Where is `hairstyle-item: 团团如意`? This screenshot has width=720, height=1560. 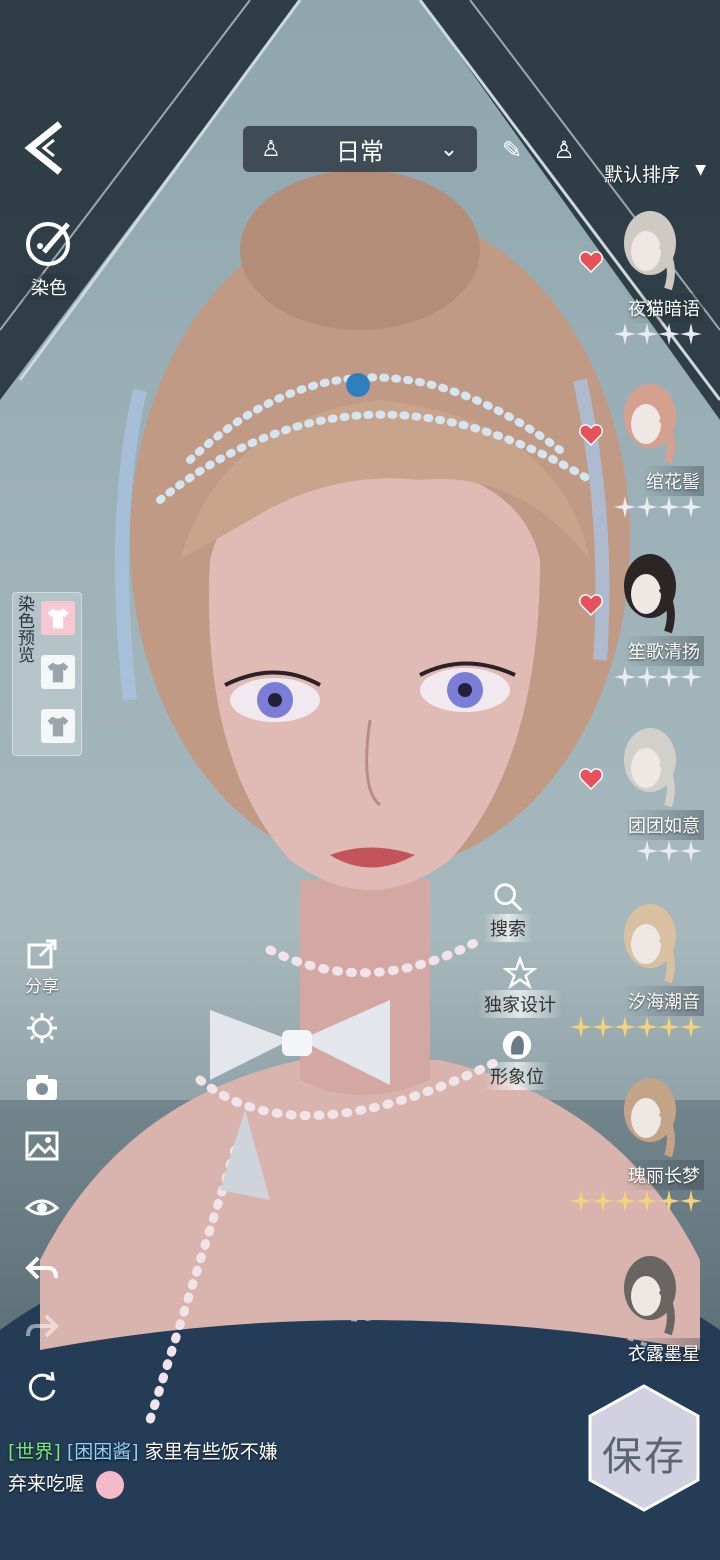
hairstyle-item: 团团如意 is located at coordinates (644, 806).